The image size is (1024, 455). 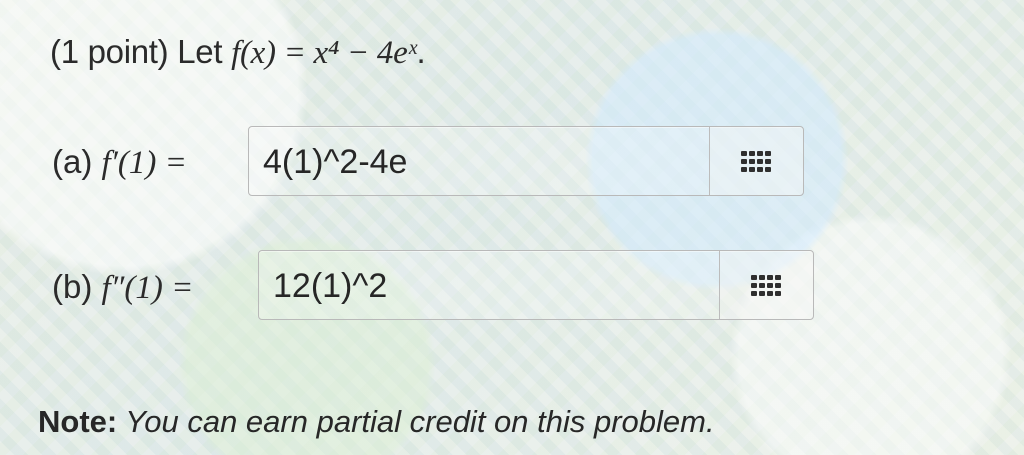 What do you see at coordinates (77, 286) in the screenshot?
I see `part-b-label: (b)` at bounding box center [77, 286].